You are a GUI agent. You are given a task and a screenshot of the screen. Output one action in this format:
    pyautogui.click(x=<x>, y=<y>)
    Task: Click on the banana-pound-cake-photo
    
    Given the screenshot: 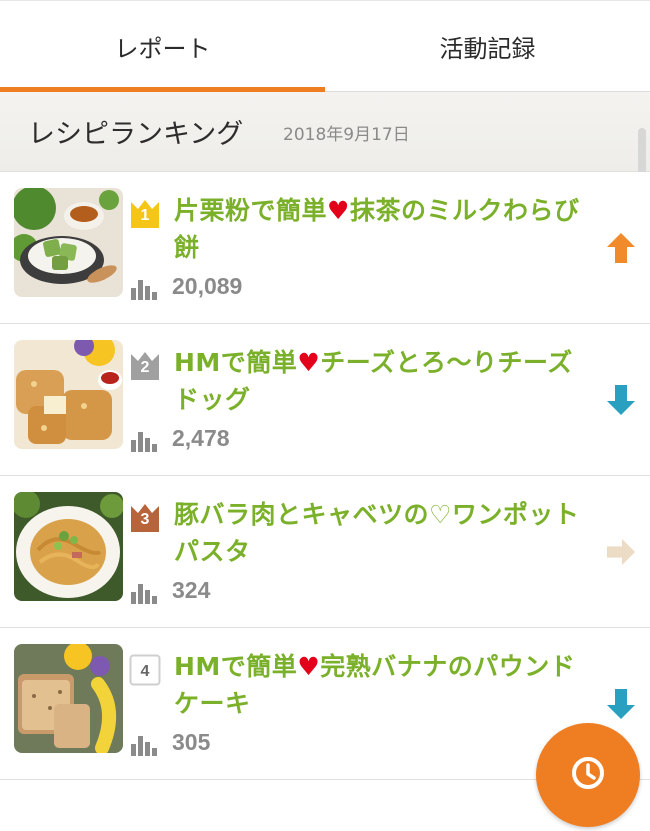 What is the action you would take?
    pyautogui.click(x=68, y=698)
    